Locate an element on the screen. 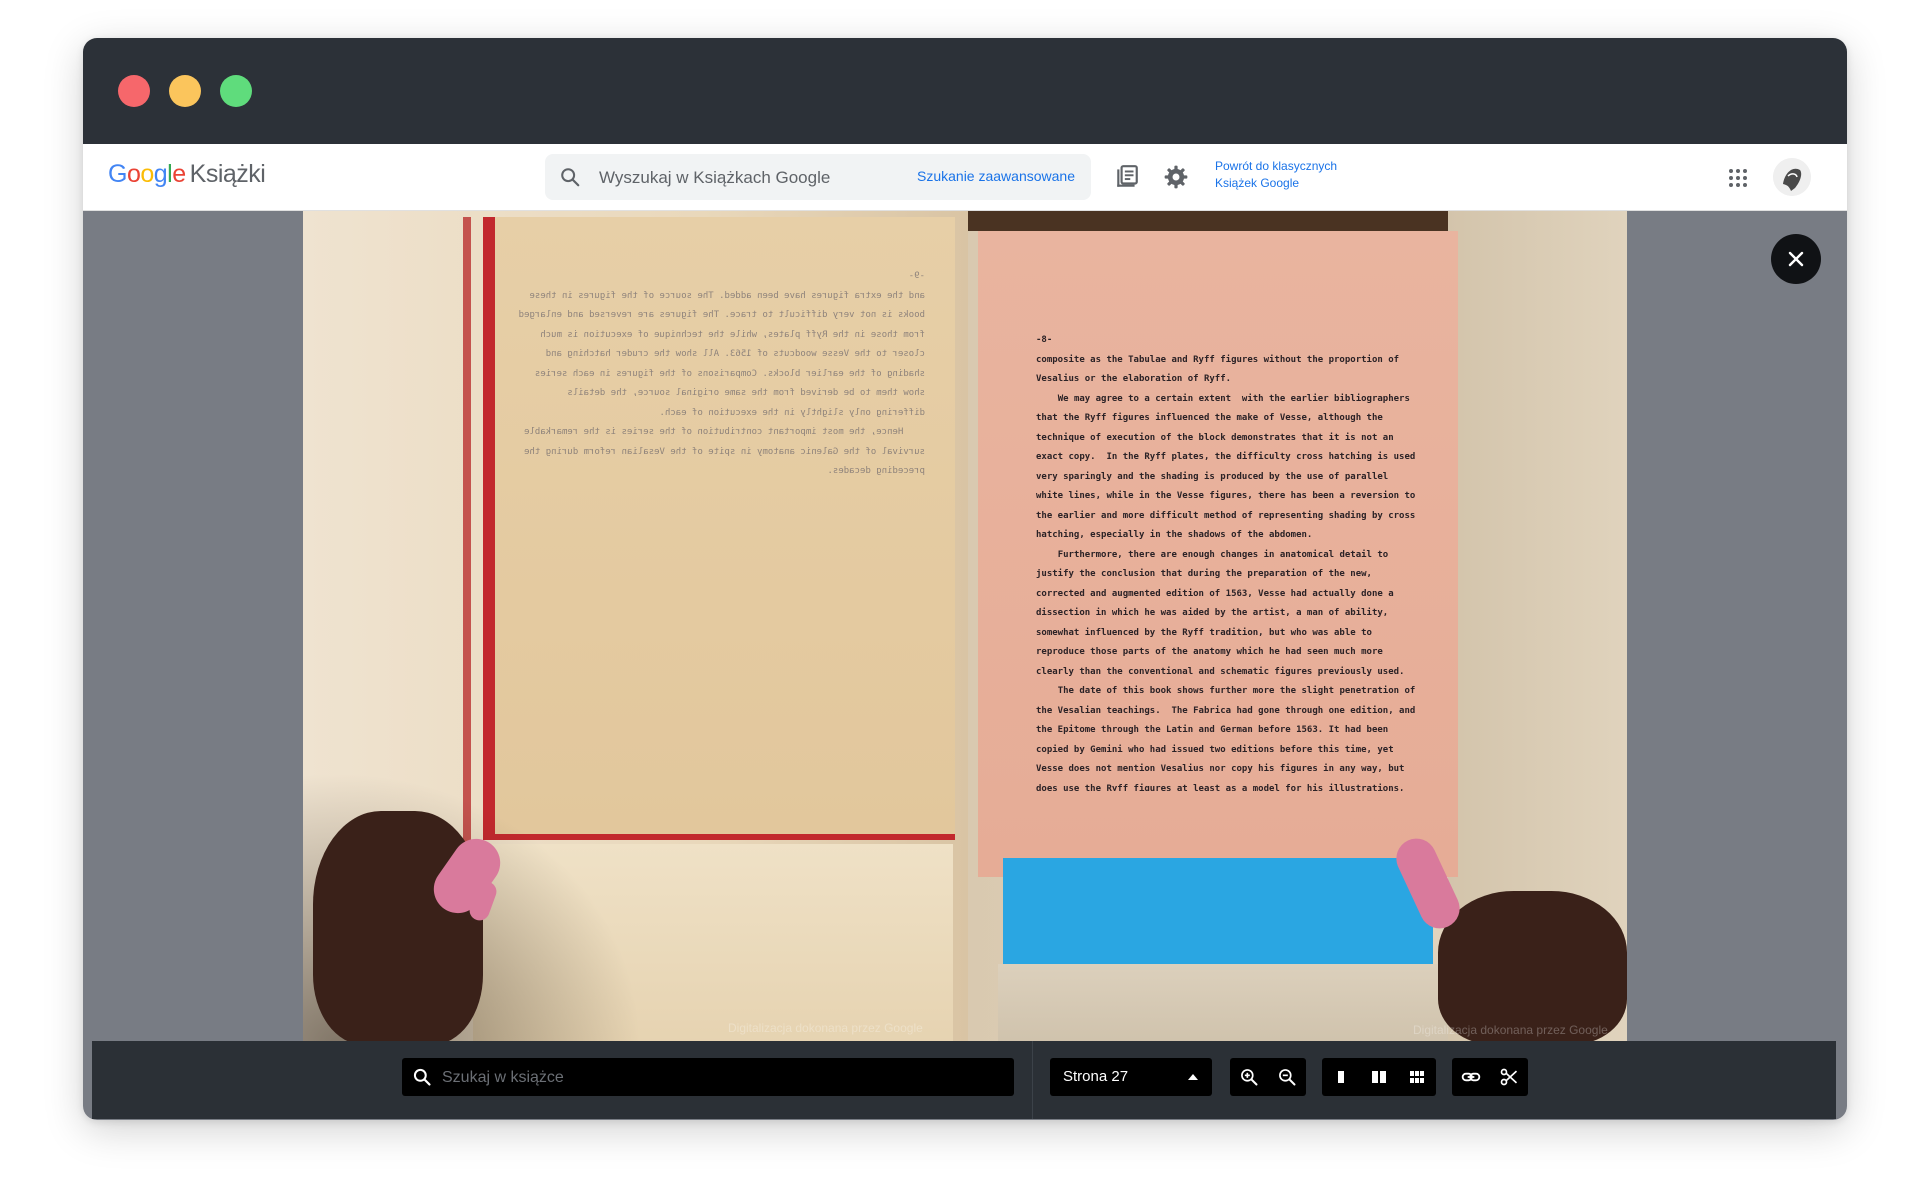 The image size is (1920, 1200). scanner-hand-right is located at coordinates (1532, 968).